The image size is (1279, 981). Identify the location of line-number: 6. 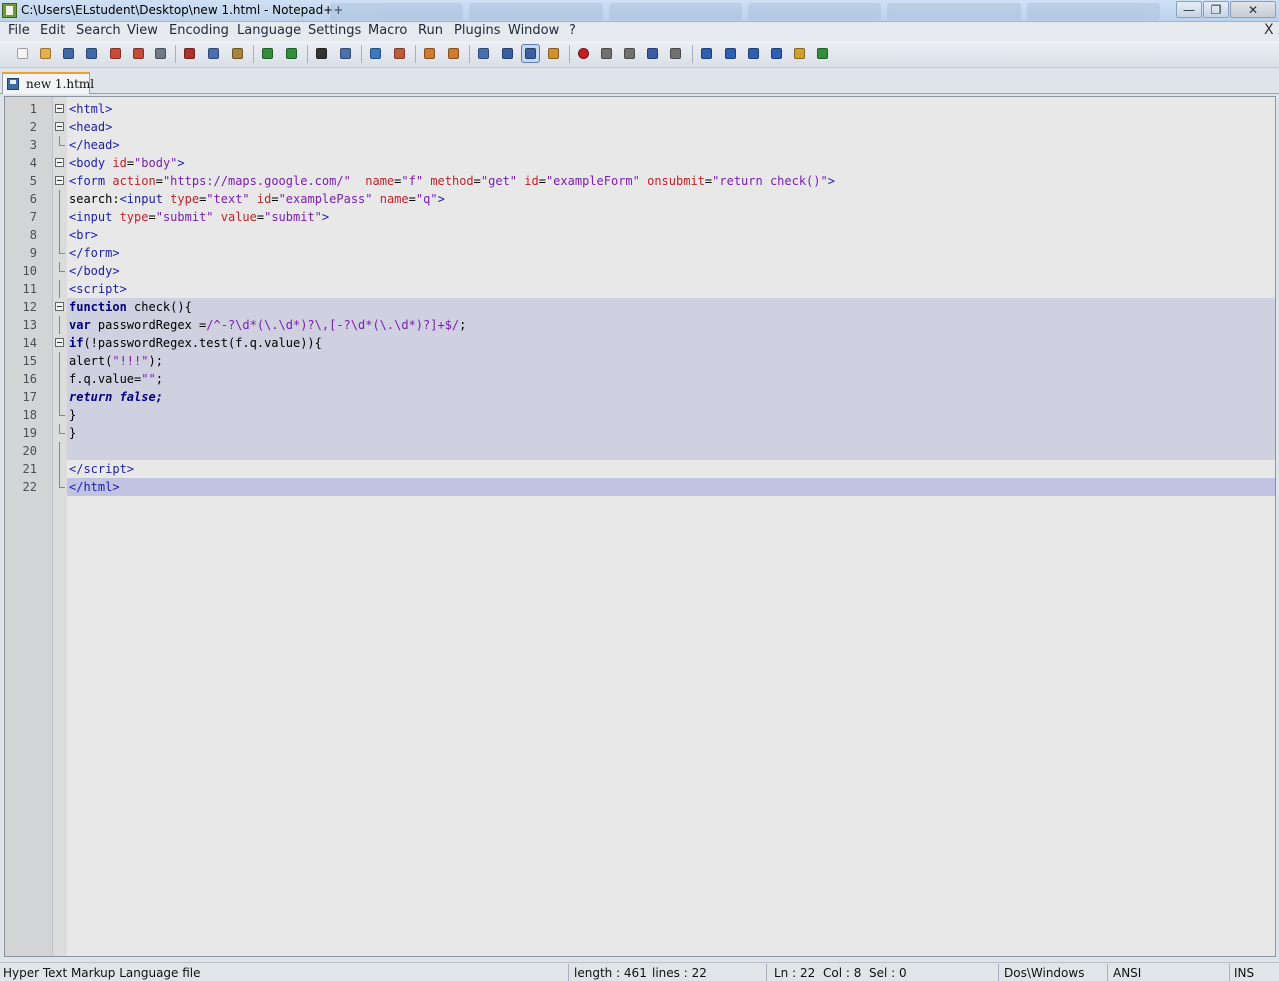
(33, 199).